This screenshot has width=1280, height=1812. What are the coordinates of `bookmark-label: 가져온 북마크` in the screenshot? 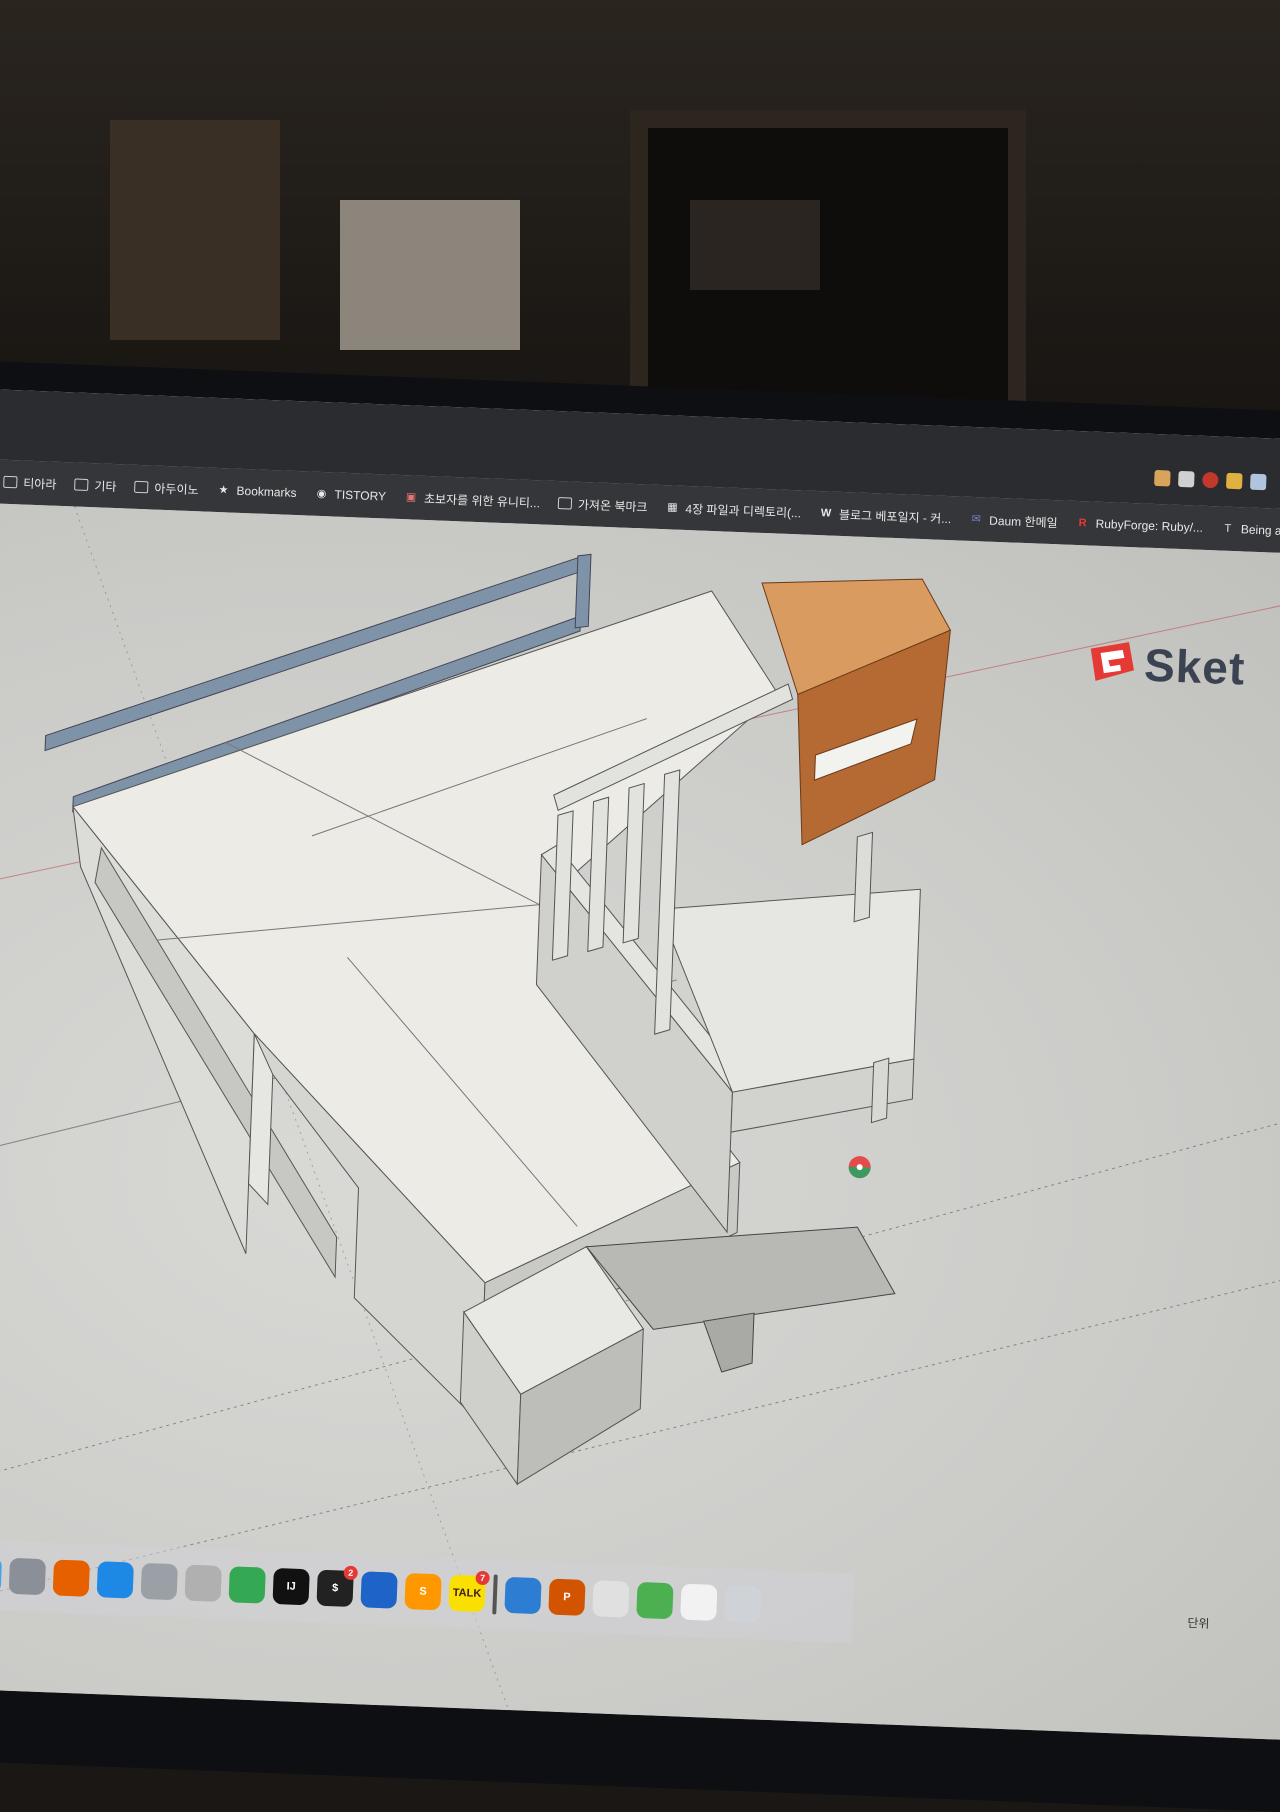 It's located at (612, 505).